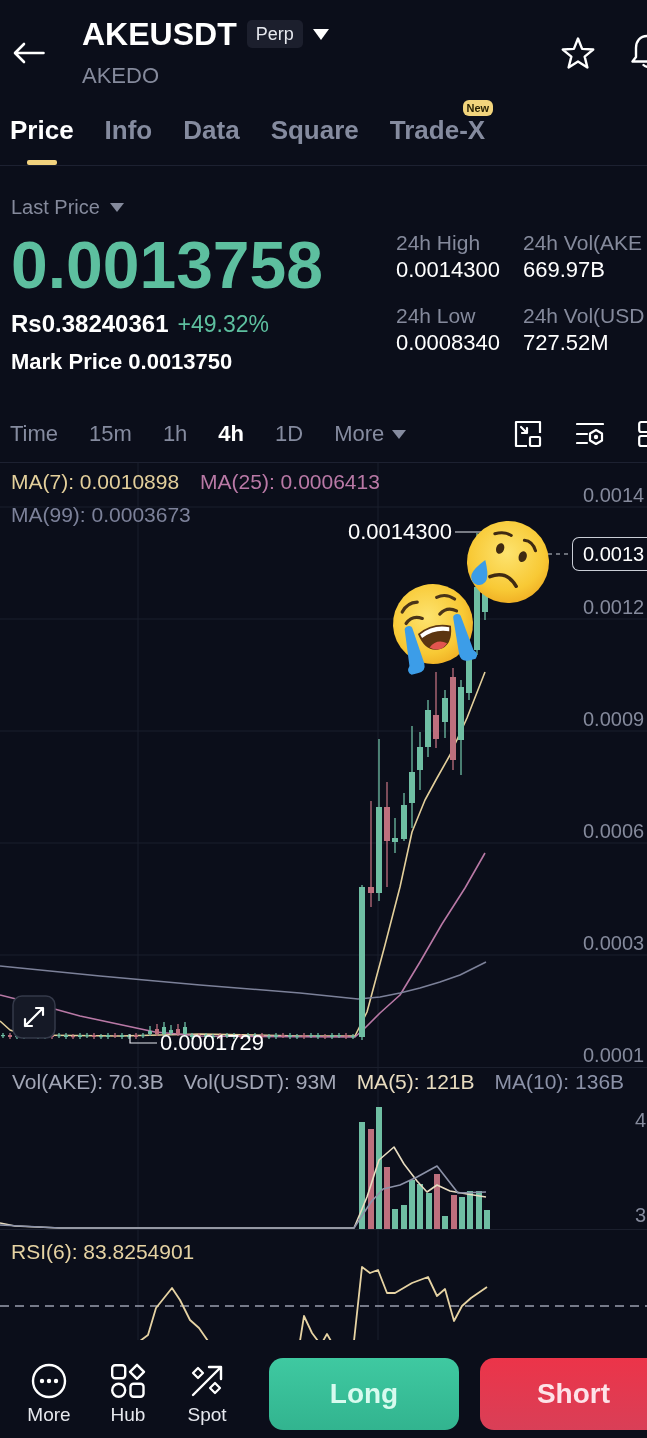 This screenshot has width=647, height=1438. What do you see at coordinates (614, 943) in the screenshot?
I see `price-axis-label: 0.0003` at bounding box center [614, 943].